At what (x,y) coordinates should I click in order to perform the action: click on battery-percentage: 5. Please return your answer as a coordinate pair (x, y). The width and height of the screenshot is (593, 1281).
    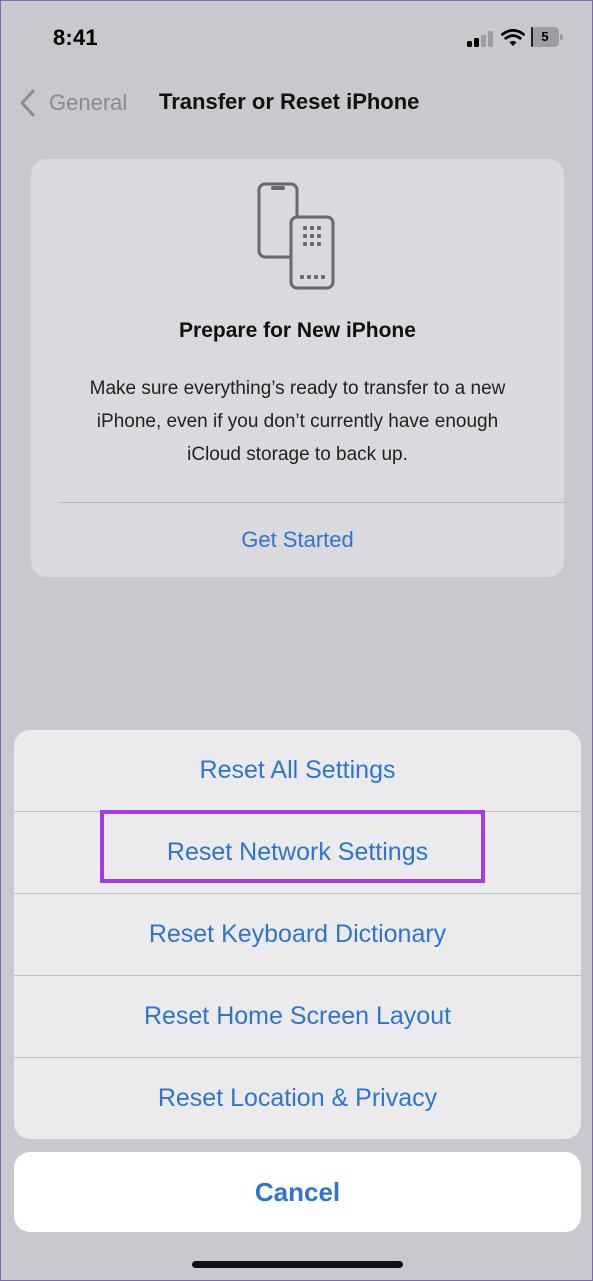
    Looking at the image, I should click on (545, 36).